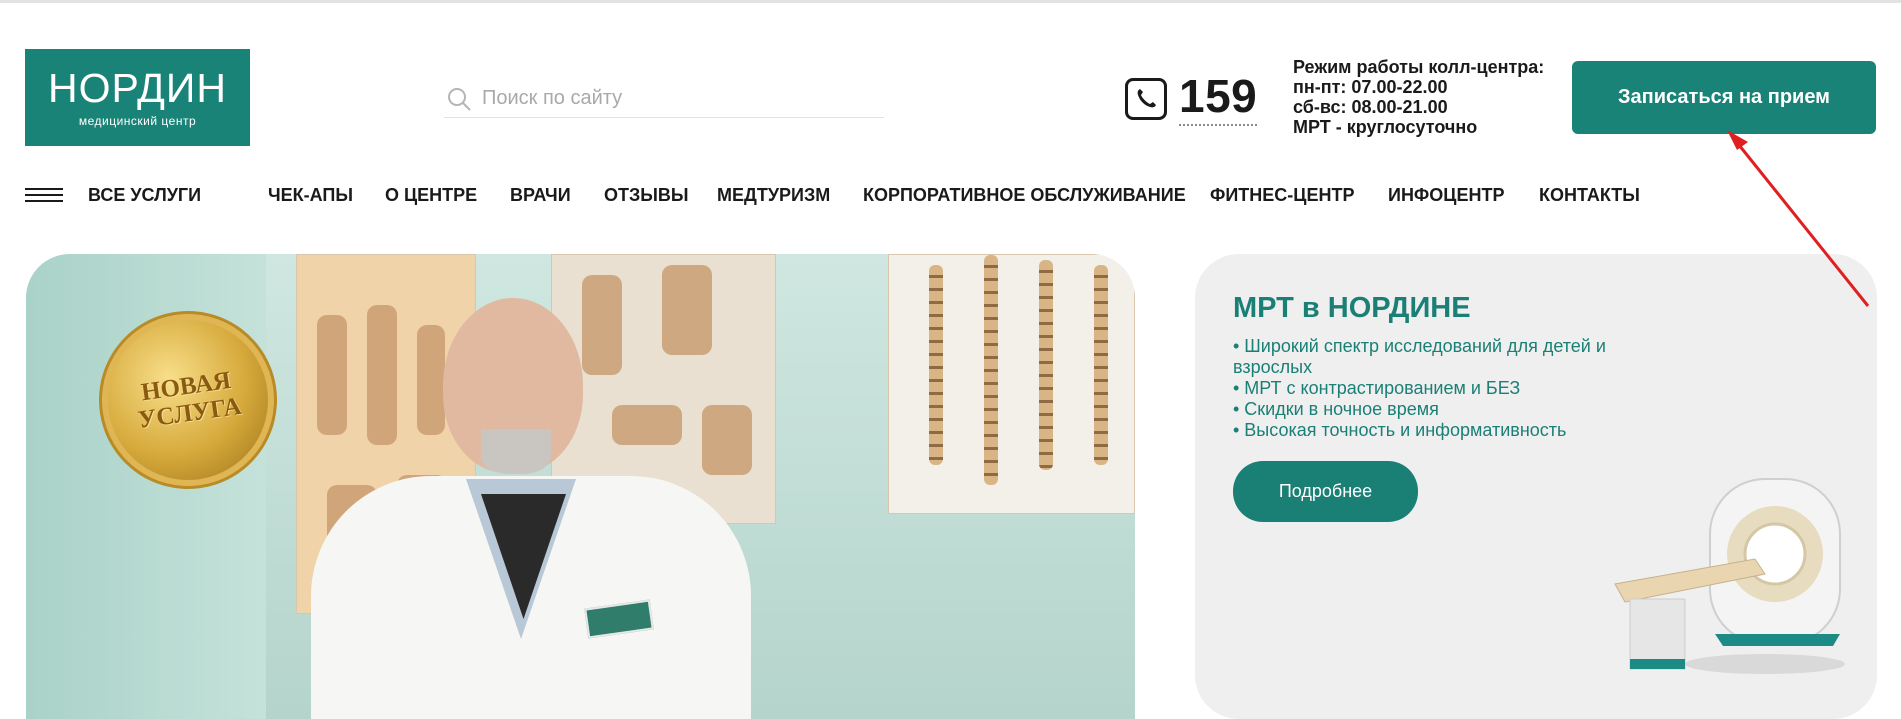 Image resolution: width=1901 pixels, height=719 pixels. Describe the element at coordinates (1325, 491) in the screenshot. I see `more-details-button: Подробнее` at that location.